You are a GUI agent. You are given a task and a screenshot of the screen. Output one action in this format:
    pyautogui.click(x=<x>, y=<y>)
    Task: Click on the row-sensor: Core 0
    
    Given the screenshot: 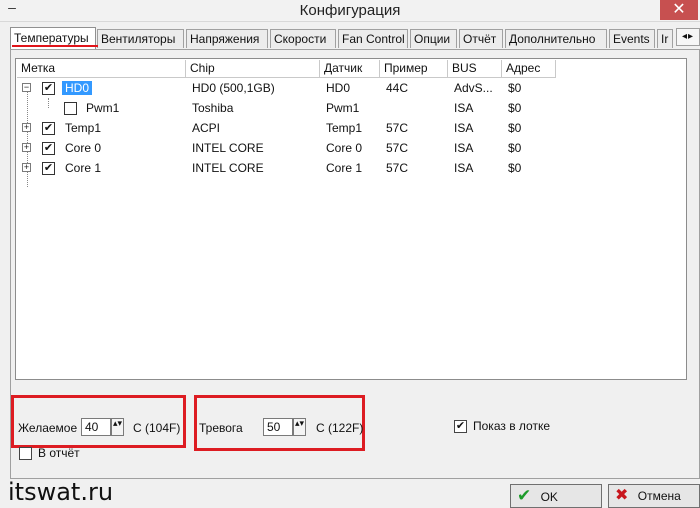 What is the action you would take?
    pyautogui.click(x=344, y=148)
    